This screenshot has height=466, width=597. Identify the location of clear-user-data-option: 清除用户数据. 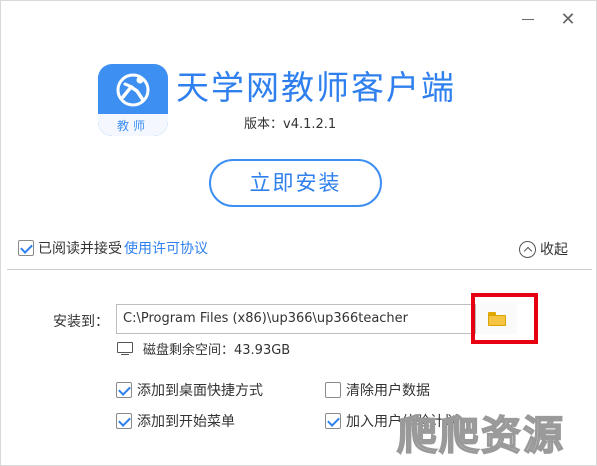
(377, 390).